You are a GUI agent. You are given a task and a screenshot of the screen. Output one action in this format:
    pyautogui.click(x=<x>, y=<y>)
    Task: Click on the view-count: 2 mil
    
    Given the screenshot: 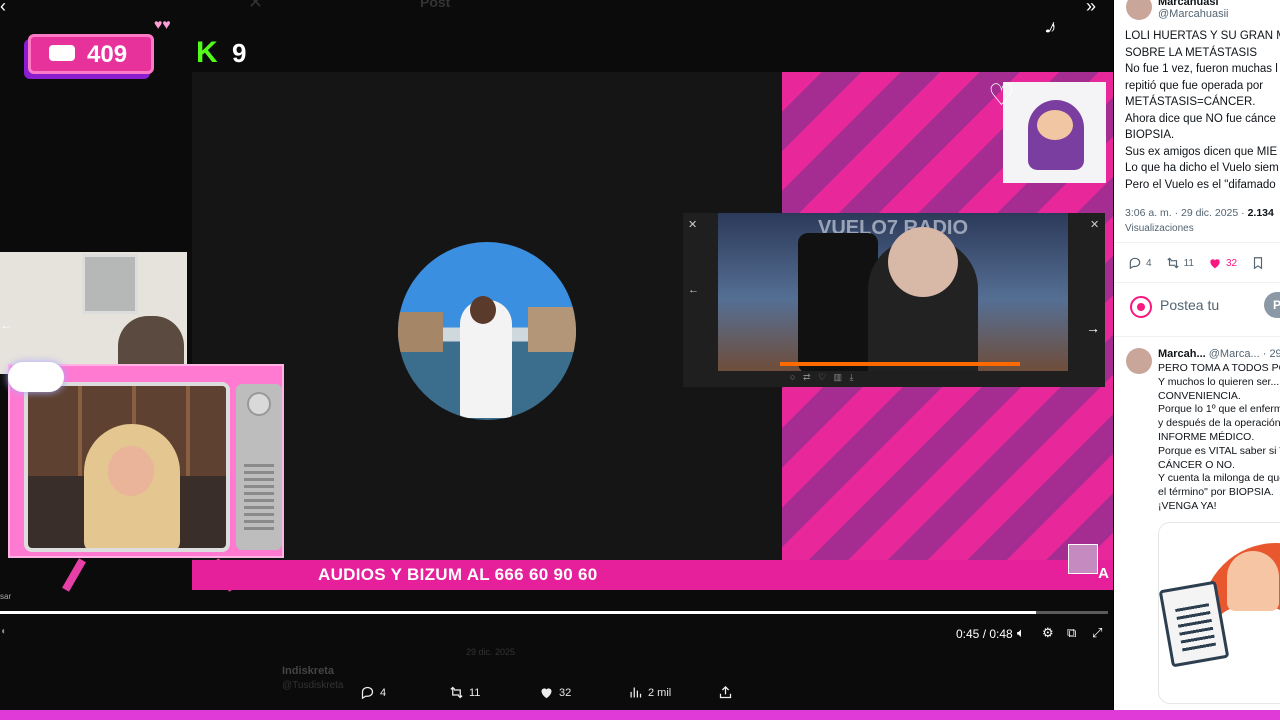 What is the action you would take?
    pyautogui.click(x=660, y=692)
    